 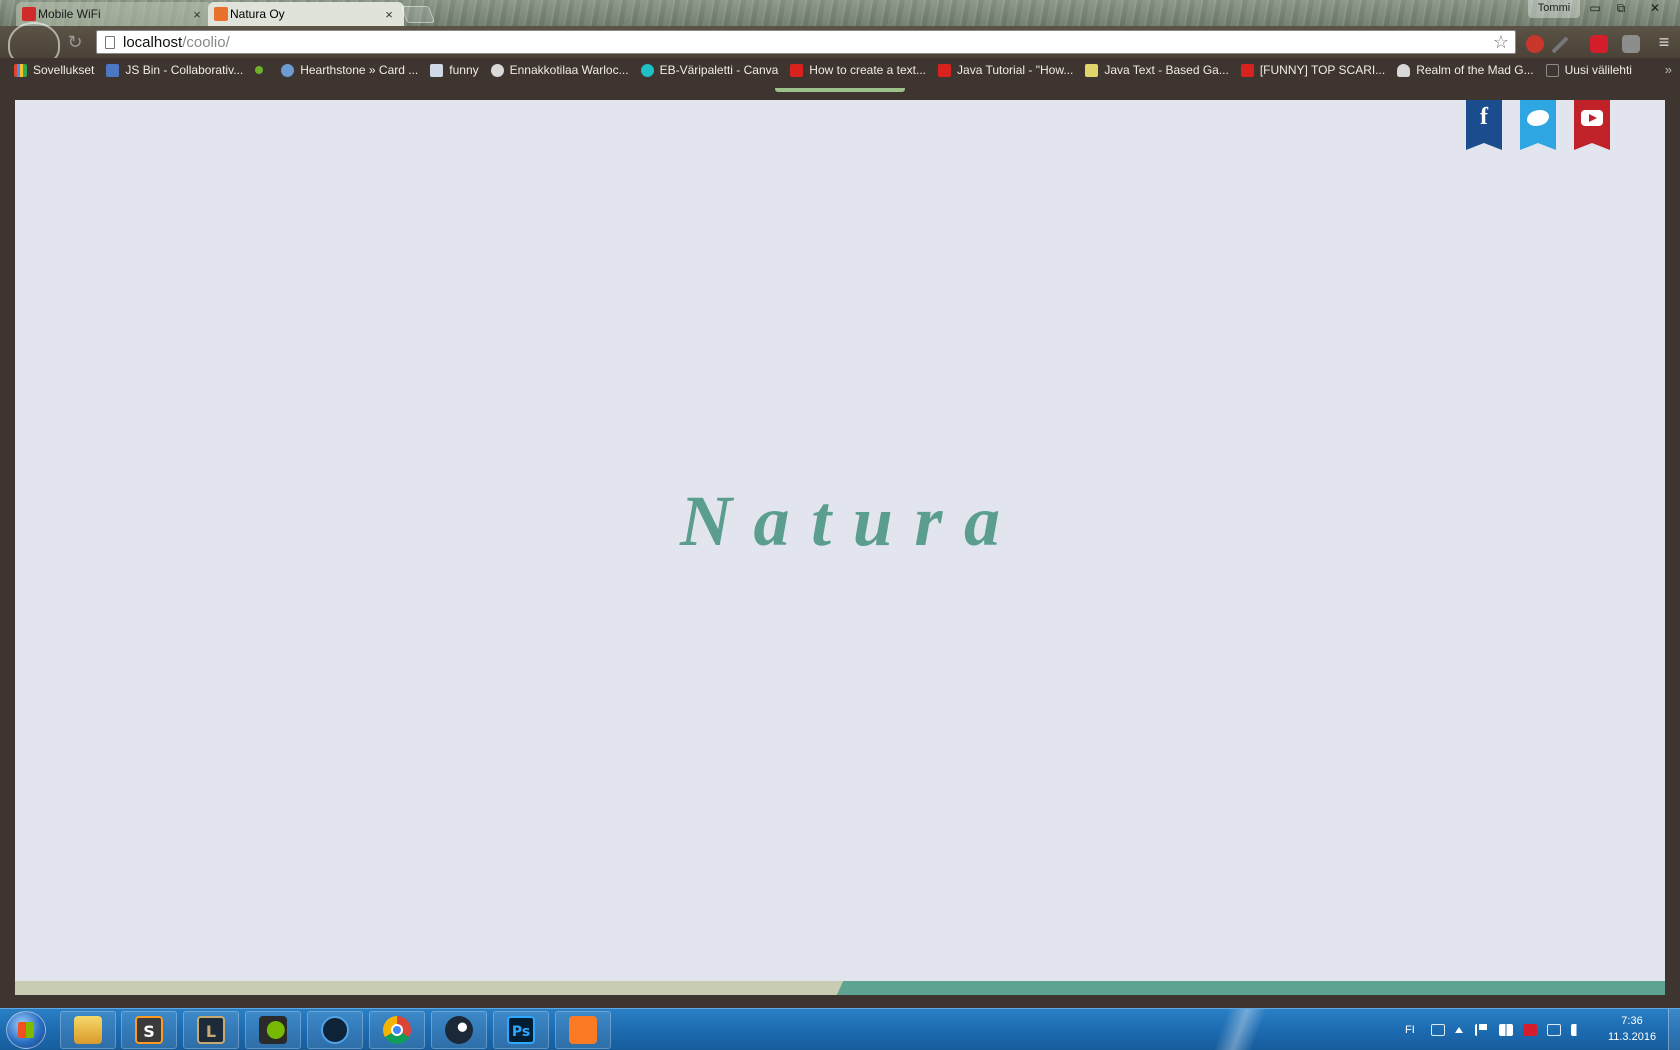 I want to click on twitter-icon, so click(x=1538, y=125).